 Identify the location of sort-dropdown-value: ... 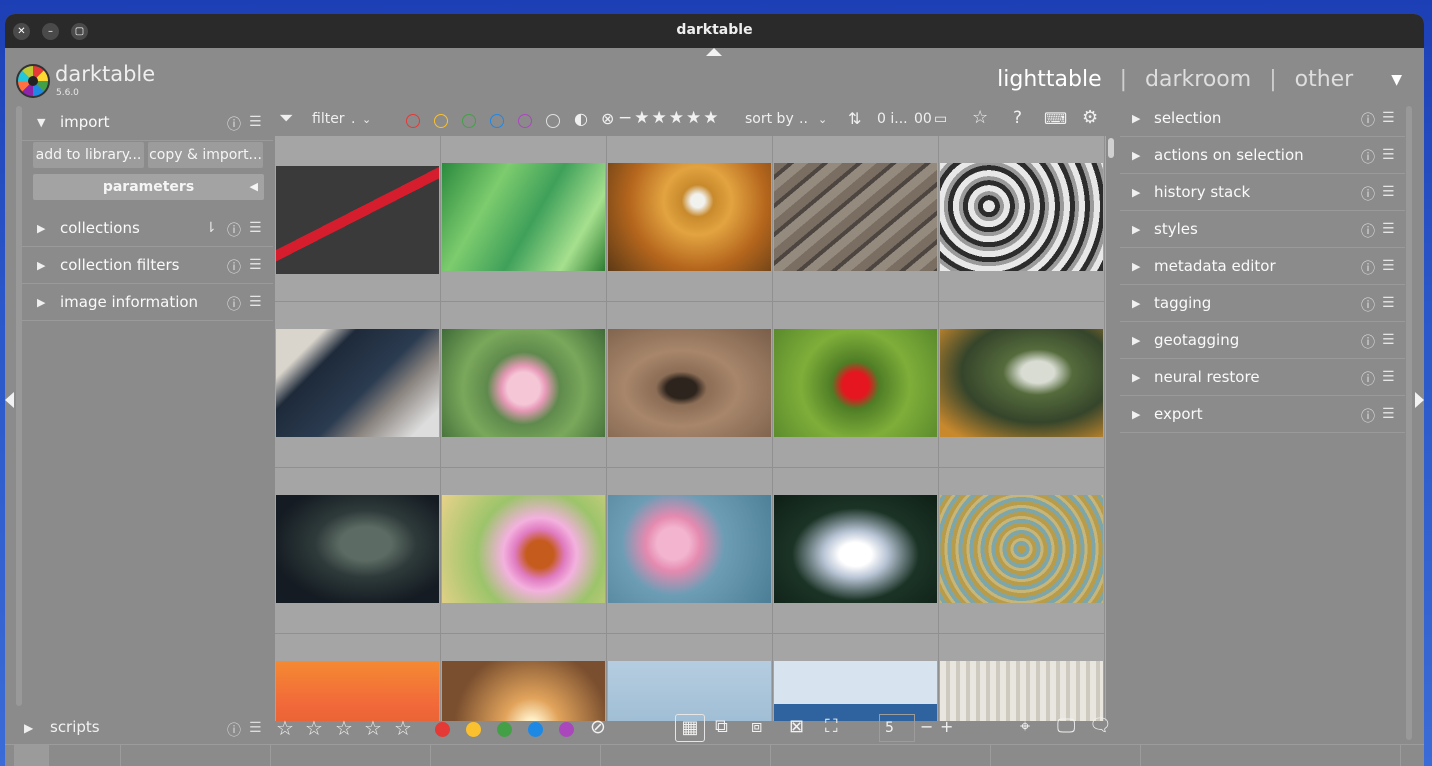
(803, 119).